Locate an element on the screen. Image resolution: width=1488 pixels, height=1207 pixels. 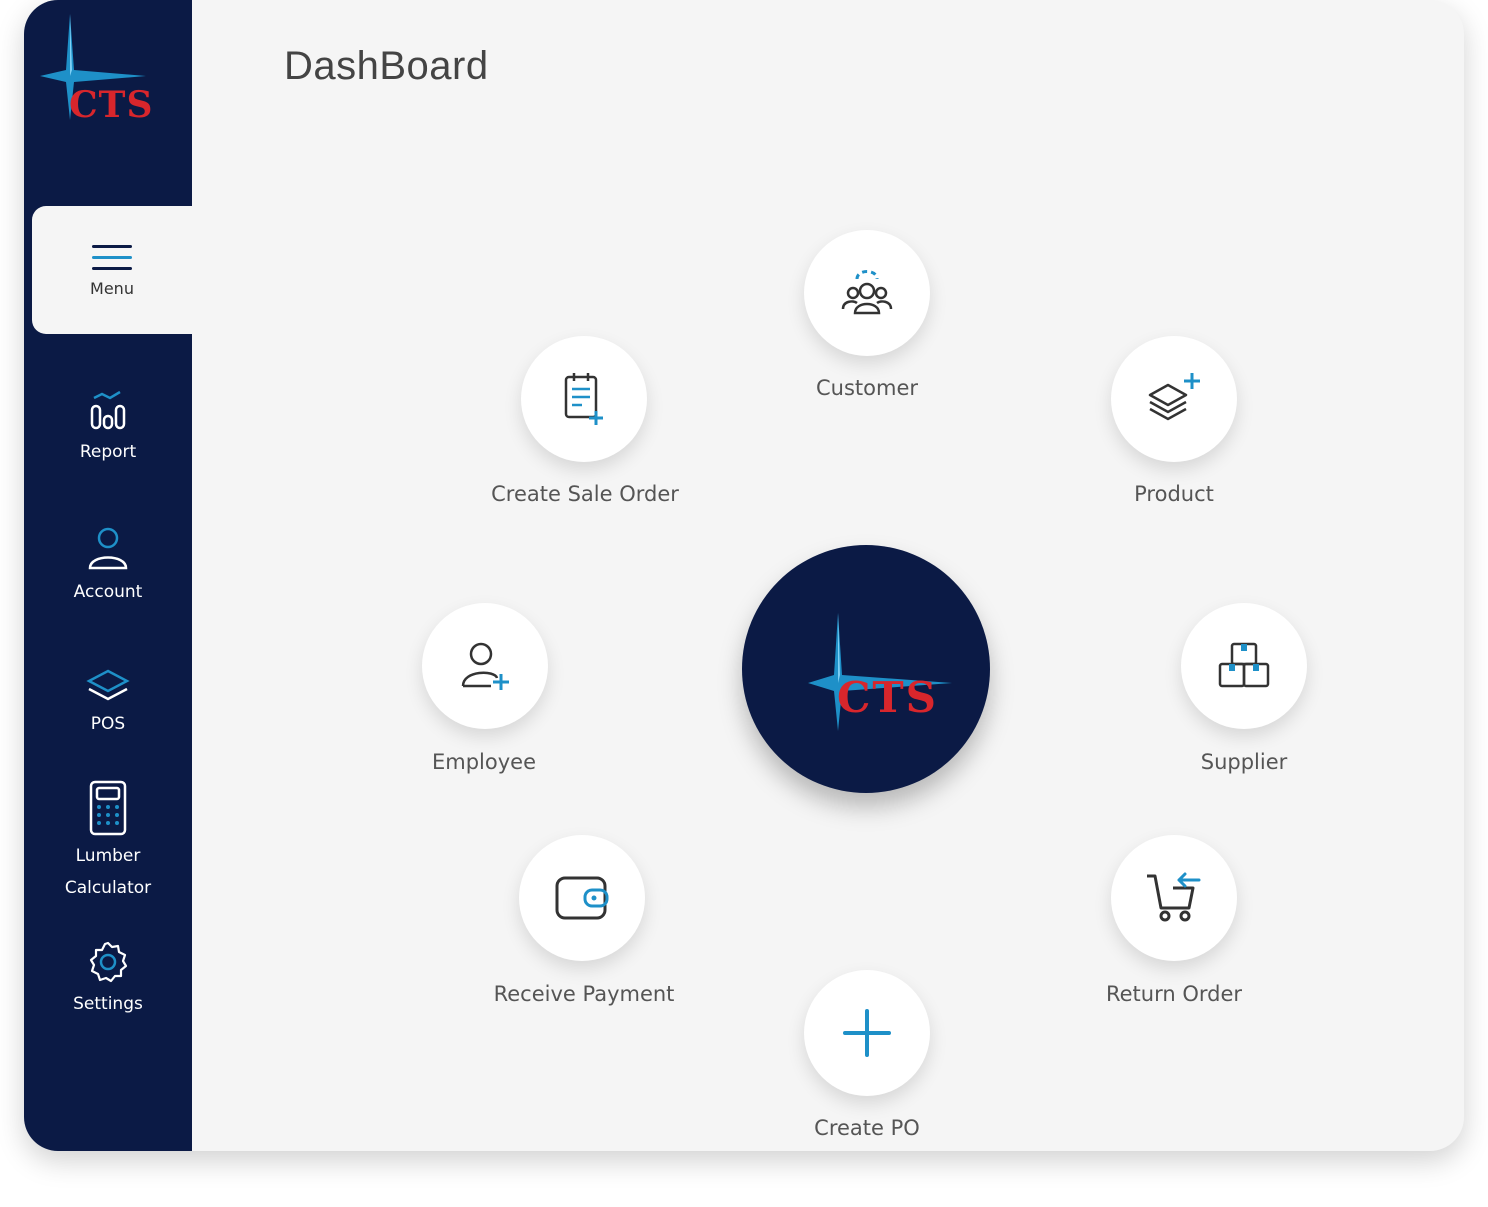
sidebar-item-settings: Settings is located at coordinates (108, 980).